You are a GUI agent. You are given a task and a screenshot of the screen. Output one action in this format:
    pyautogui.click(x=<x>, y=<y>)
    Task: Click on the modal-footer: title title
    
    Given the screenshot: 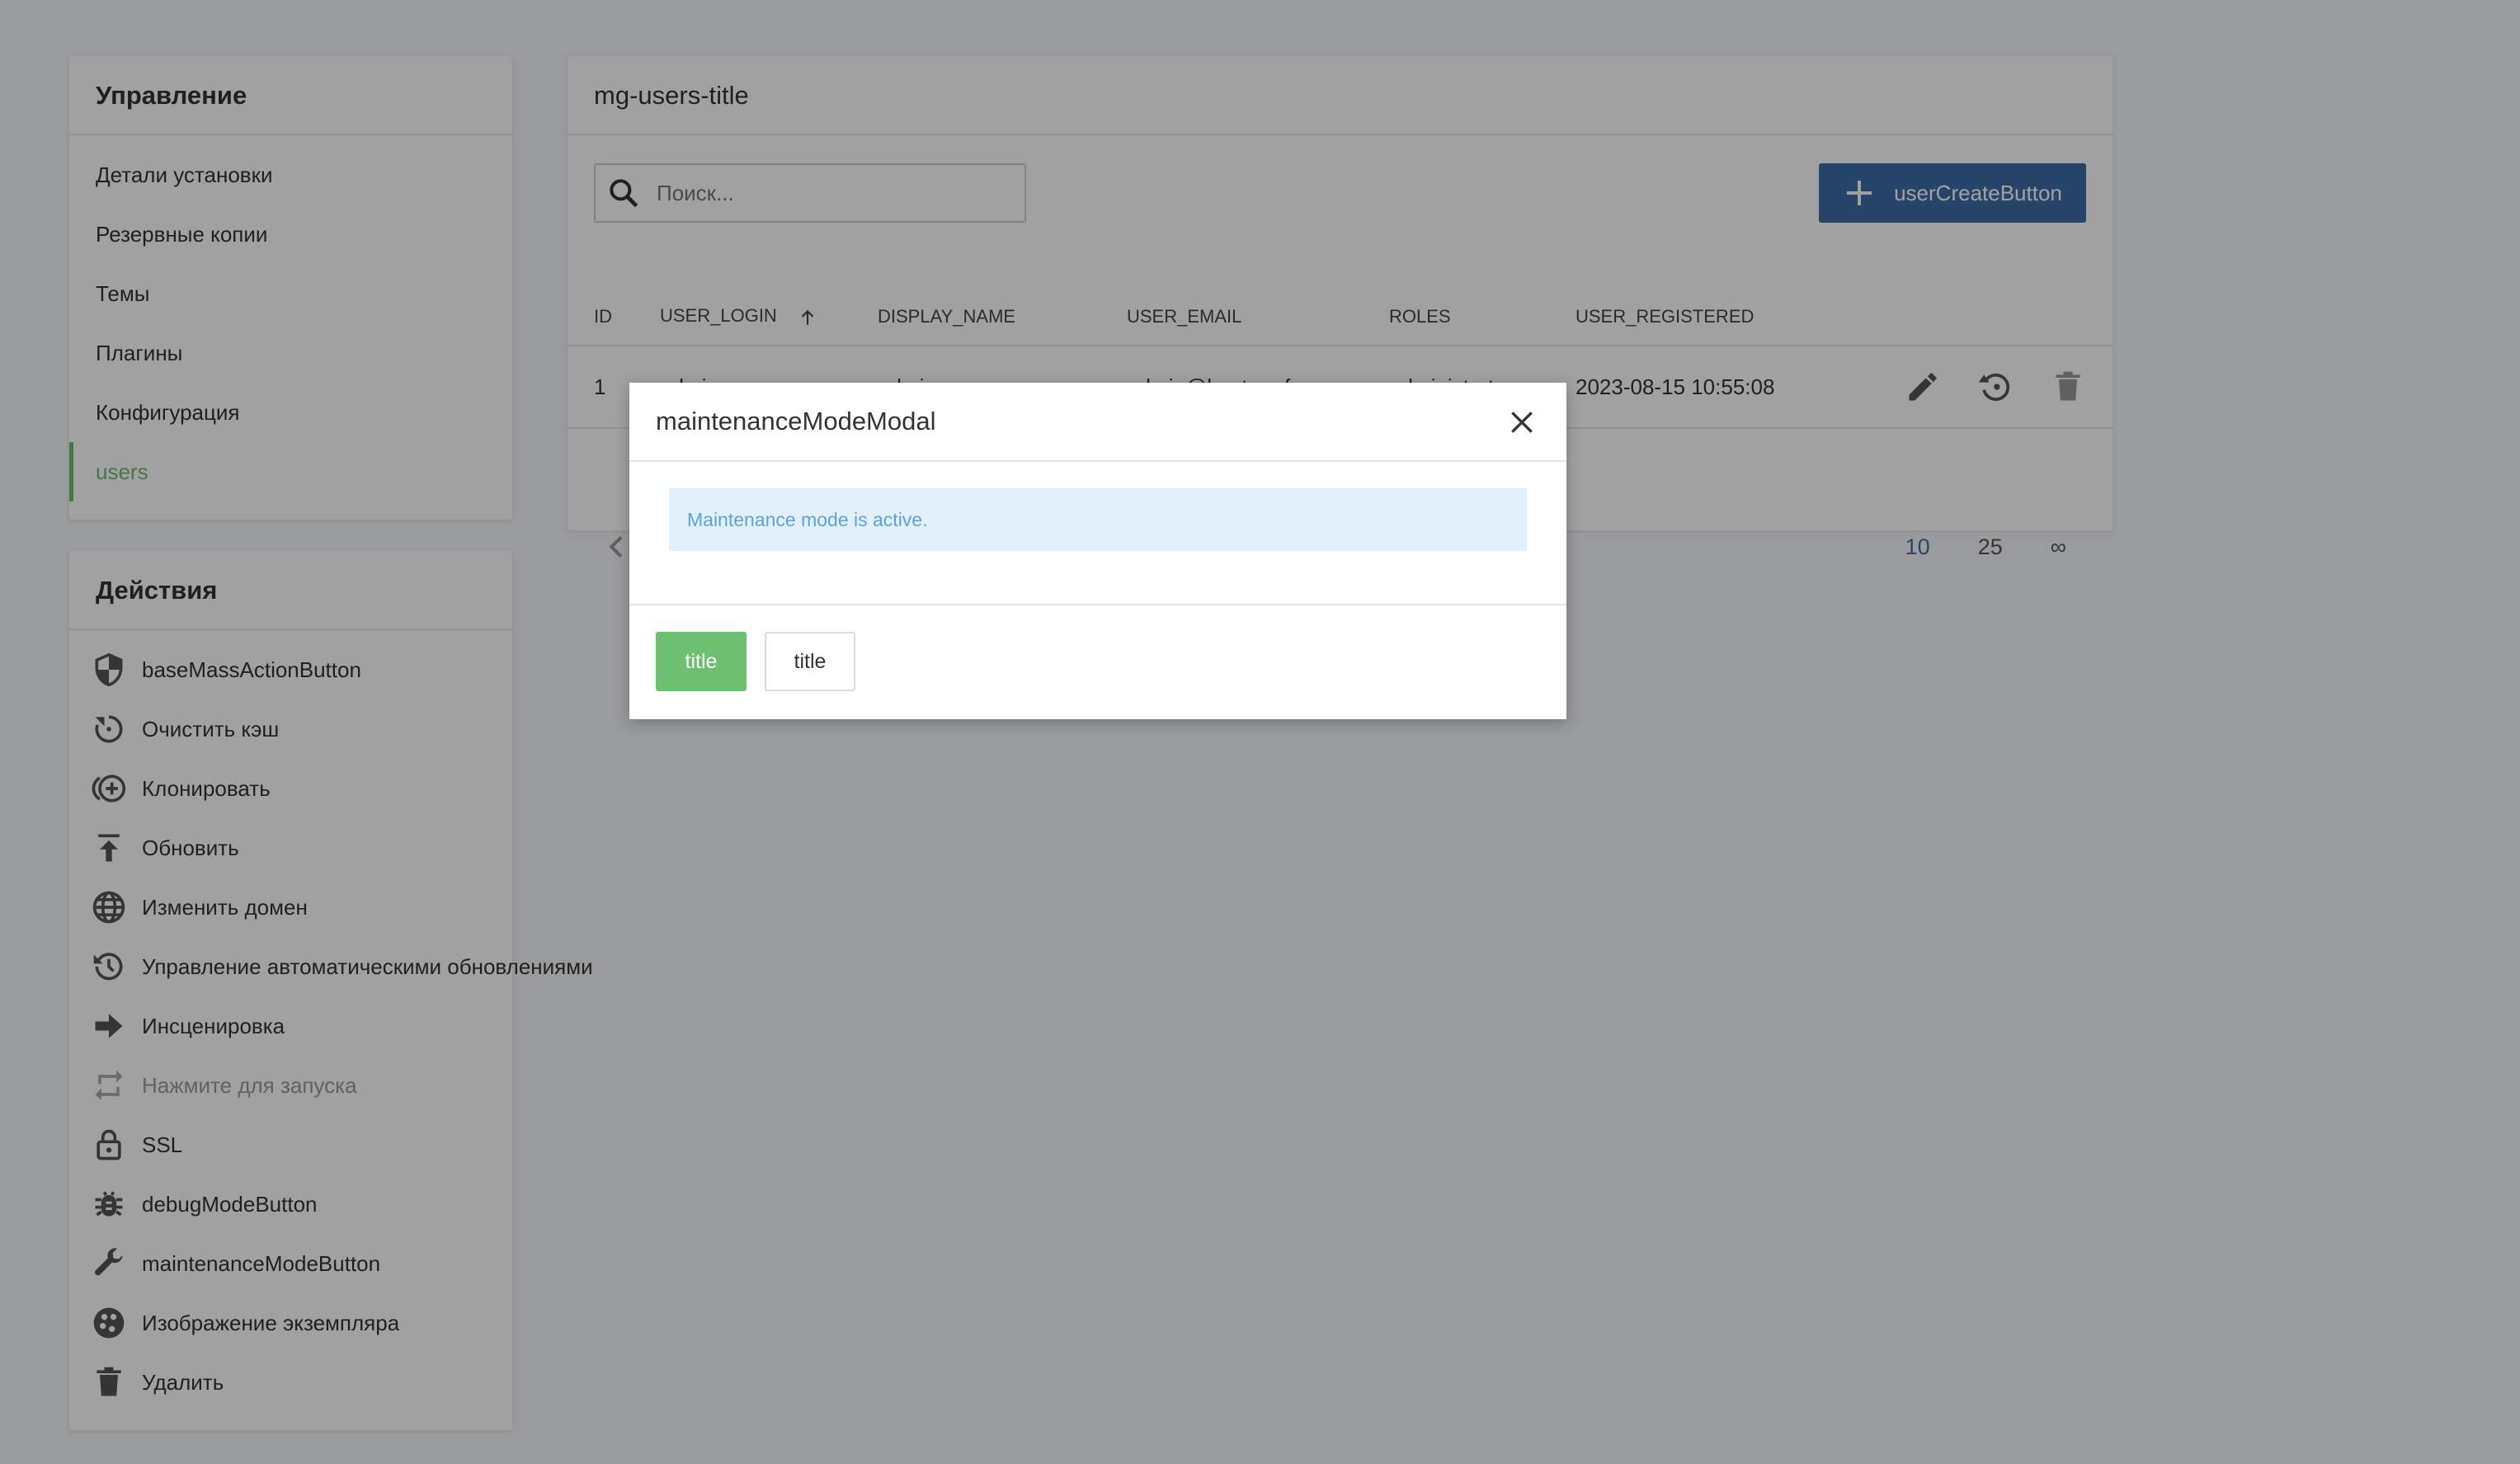 What is the action you would take?
    pyautogui.click(x=1097, y=662)
    